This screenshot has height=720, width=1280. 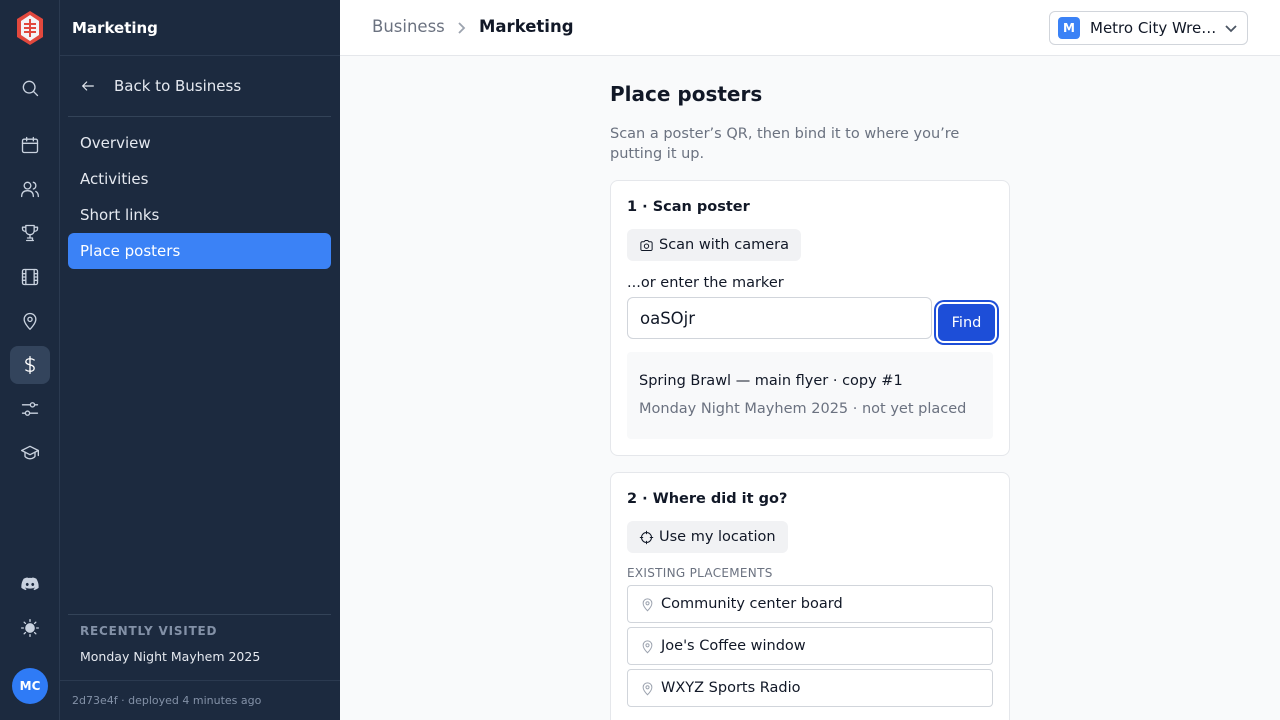 I want to click on scan-with-camera-button: Scan with camera, so click(x=714, y=245).